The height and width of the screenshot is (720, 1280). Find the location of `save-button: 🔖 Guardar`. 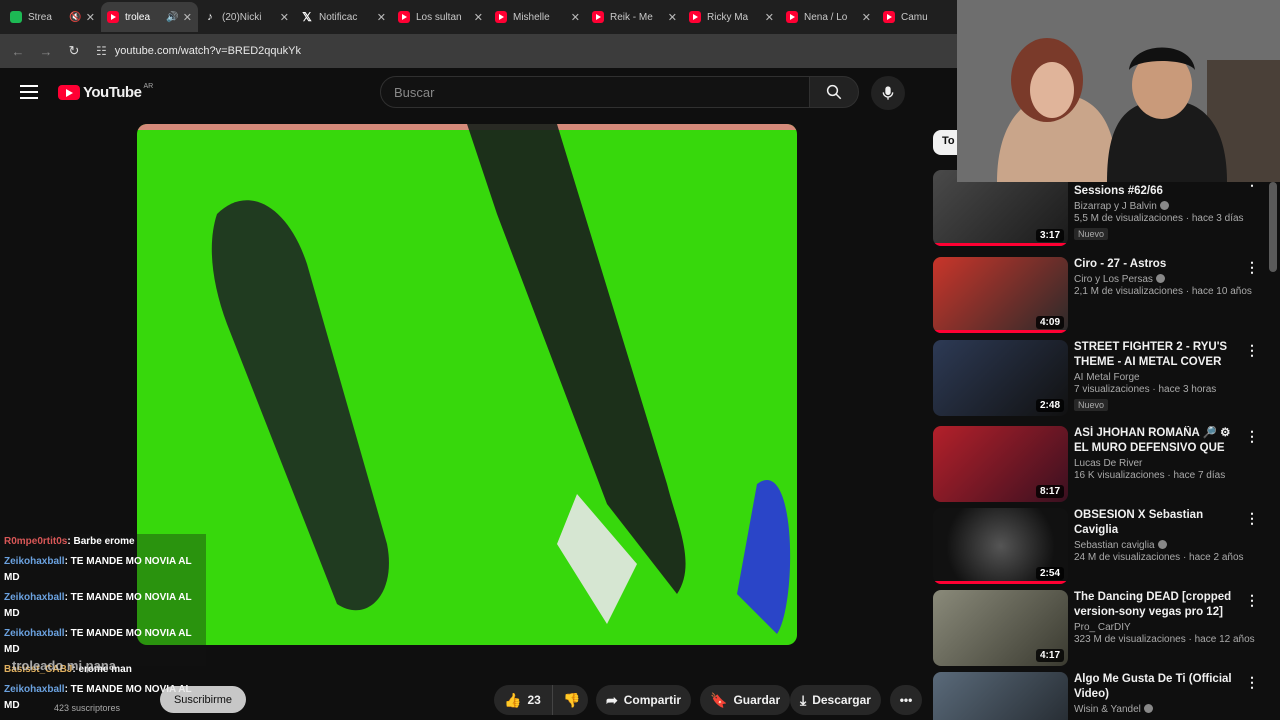

save-button: 🔖 Guardar is located at coordinates (745, 700).